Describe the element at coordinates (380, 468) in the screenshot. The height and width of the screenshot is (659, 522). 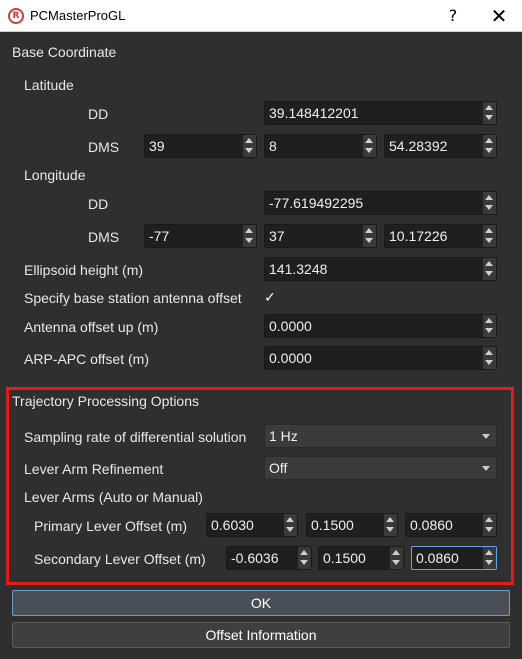
I see `lever-arm-refinement-select: Off` at that location.